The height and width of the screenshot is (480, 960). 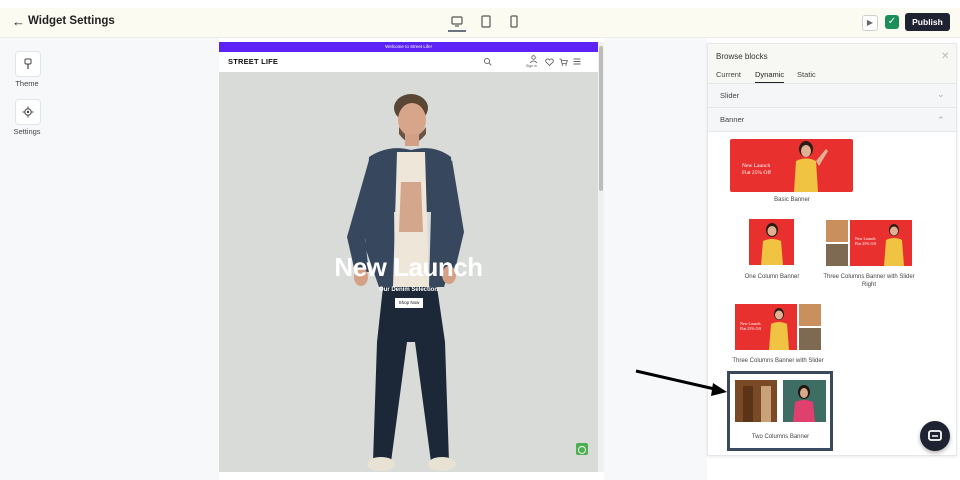 I want to click on whatsapp-icon, so click(x=582, y=450).